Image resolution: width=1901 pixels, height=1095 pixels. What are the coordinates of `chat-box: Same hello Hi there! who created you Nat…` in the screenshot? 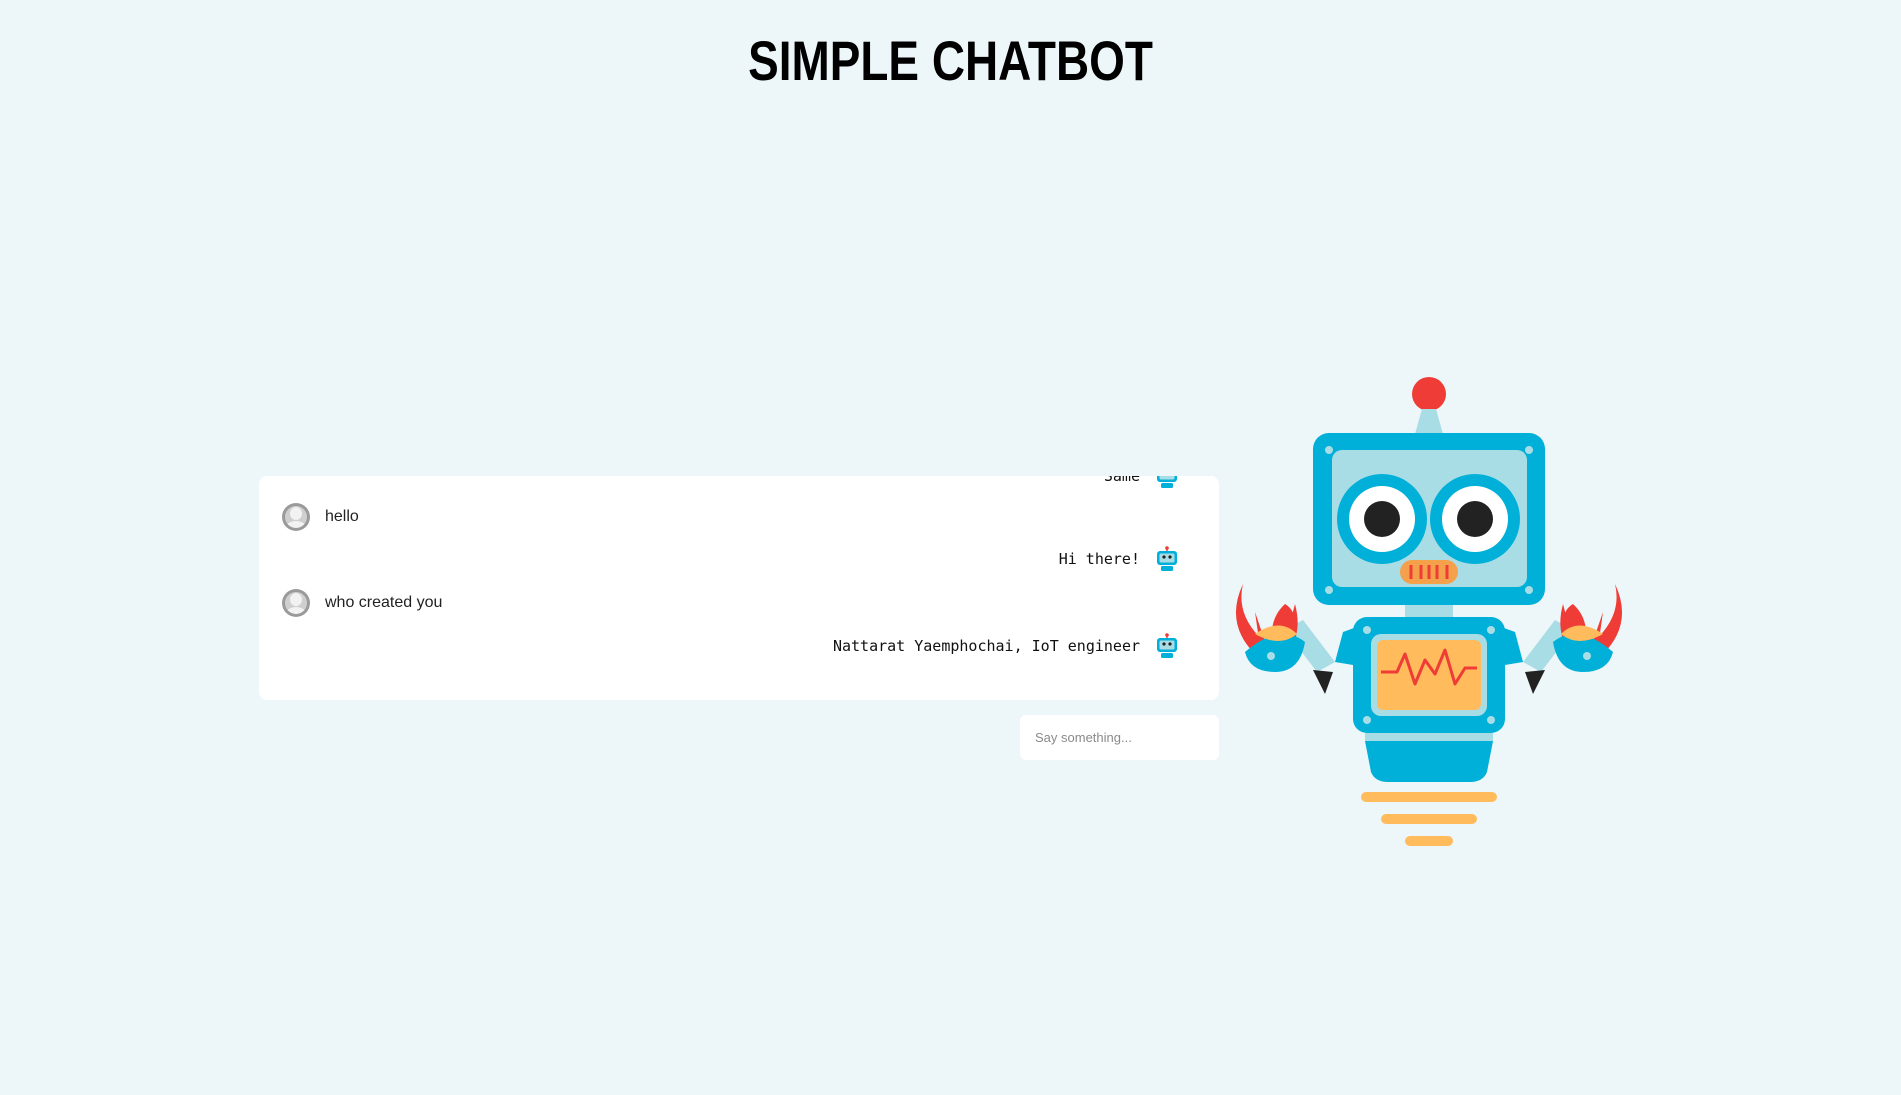 It's located at (739, 588).